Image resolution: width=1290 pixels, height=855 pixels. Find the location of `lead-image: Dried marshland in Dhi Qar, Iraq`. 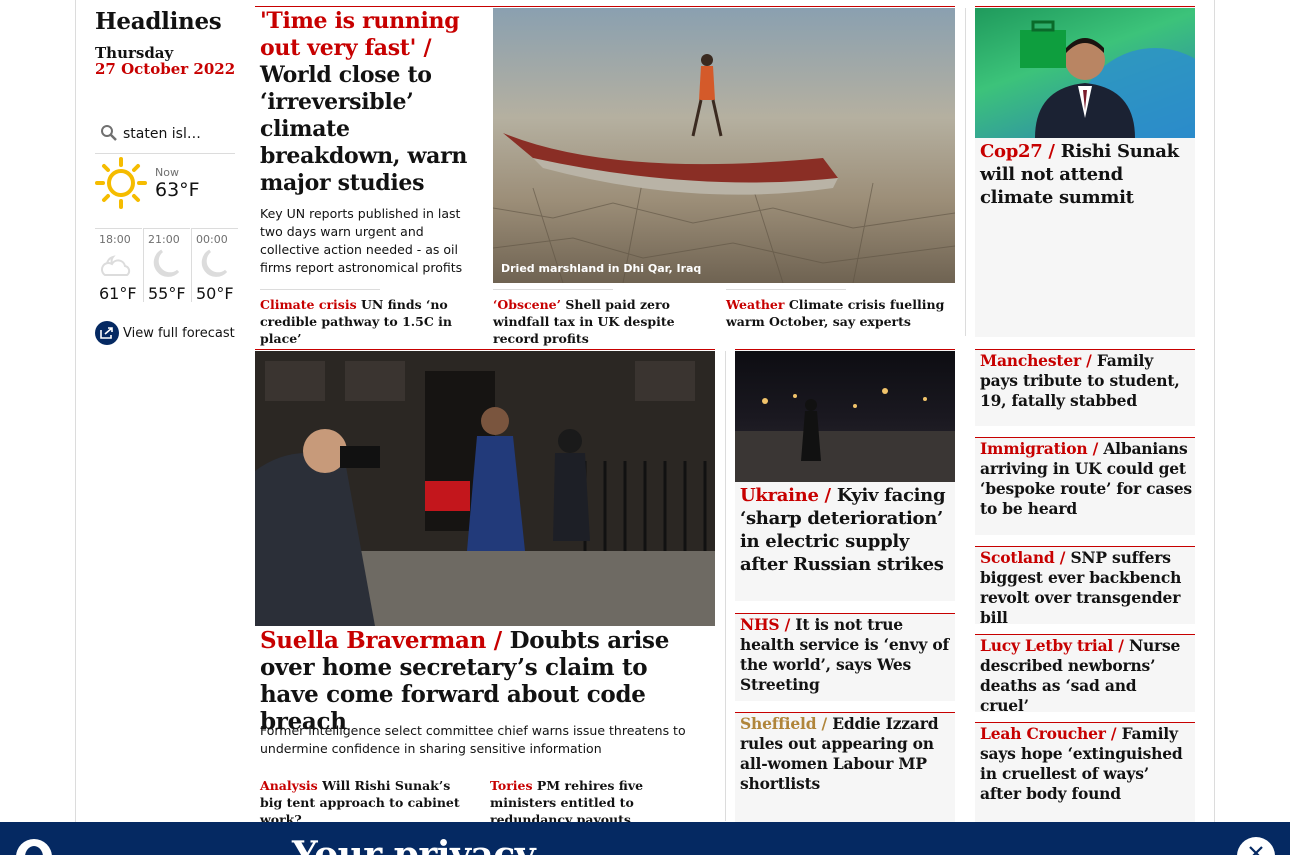

lead-image: Dried marshland in Dhi Qar, Iraq is located at coordinates (724, 145).